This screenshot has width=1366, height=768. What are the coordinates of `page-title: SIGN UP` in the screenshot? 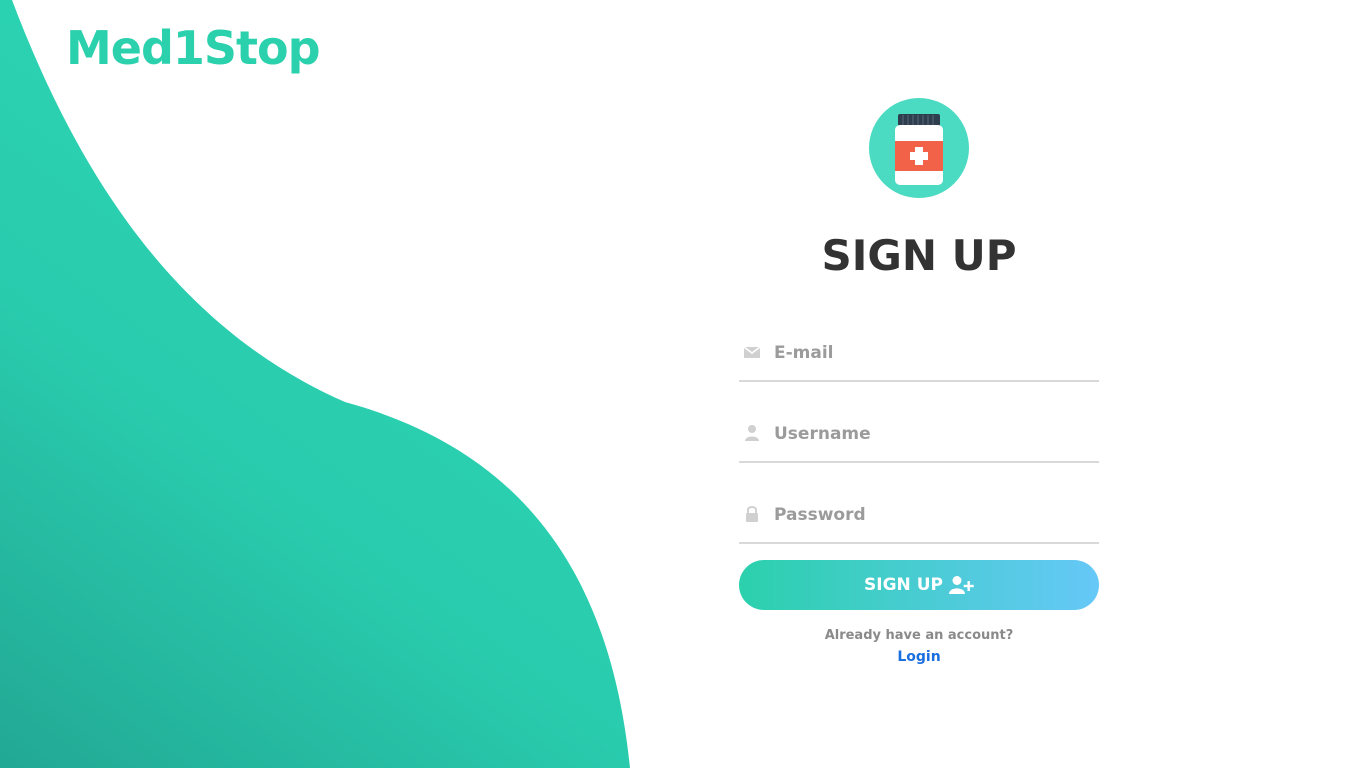 It's located at (919, 255).